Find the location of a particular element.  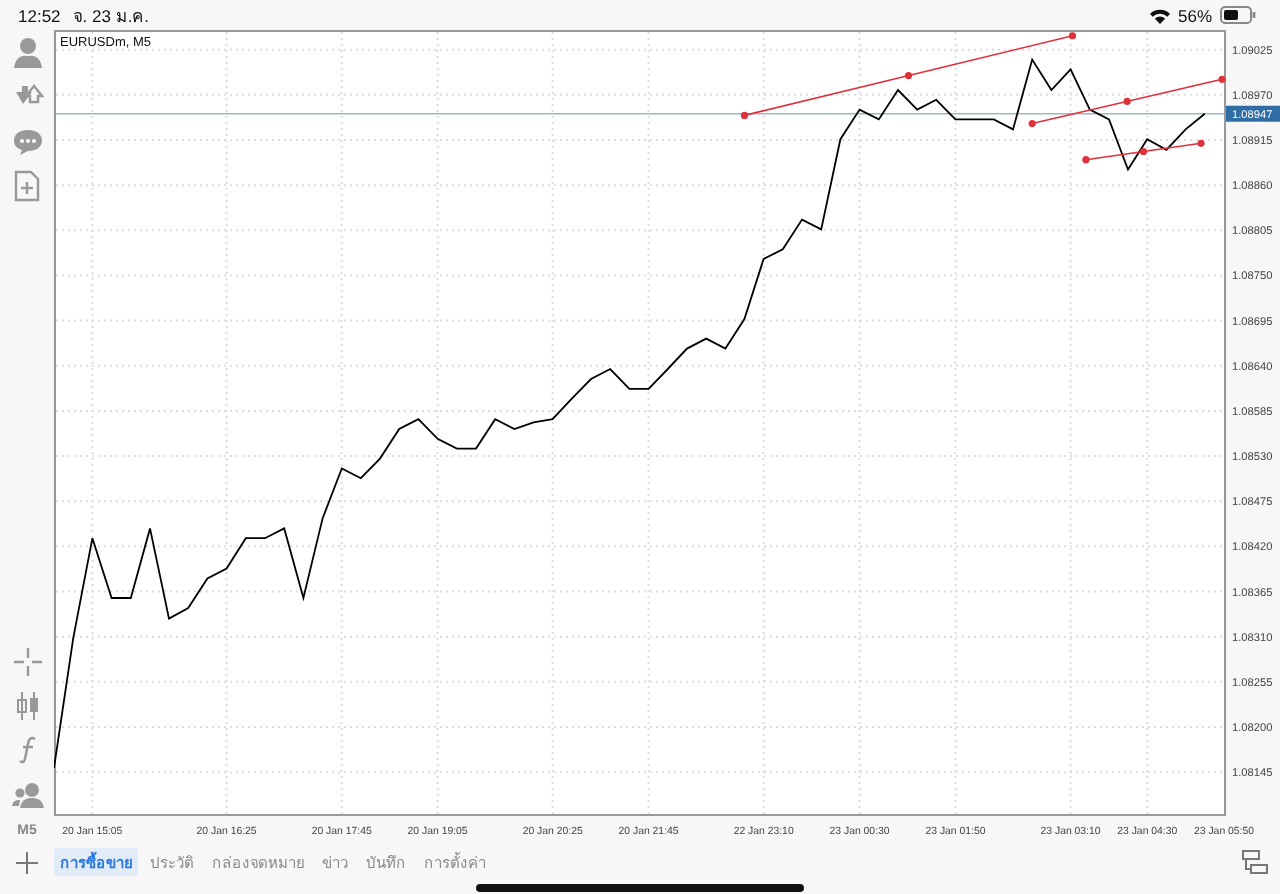

crosshair-icon is located at coordinates (27, 662).